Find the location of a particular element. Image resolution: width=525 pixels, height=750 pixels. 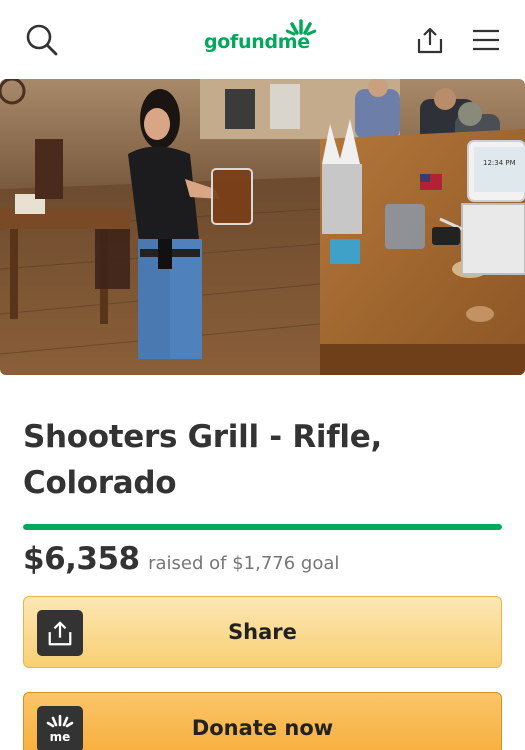

search-button is located at coordinates (42, 40).